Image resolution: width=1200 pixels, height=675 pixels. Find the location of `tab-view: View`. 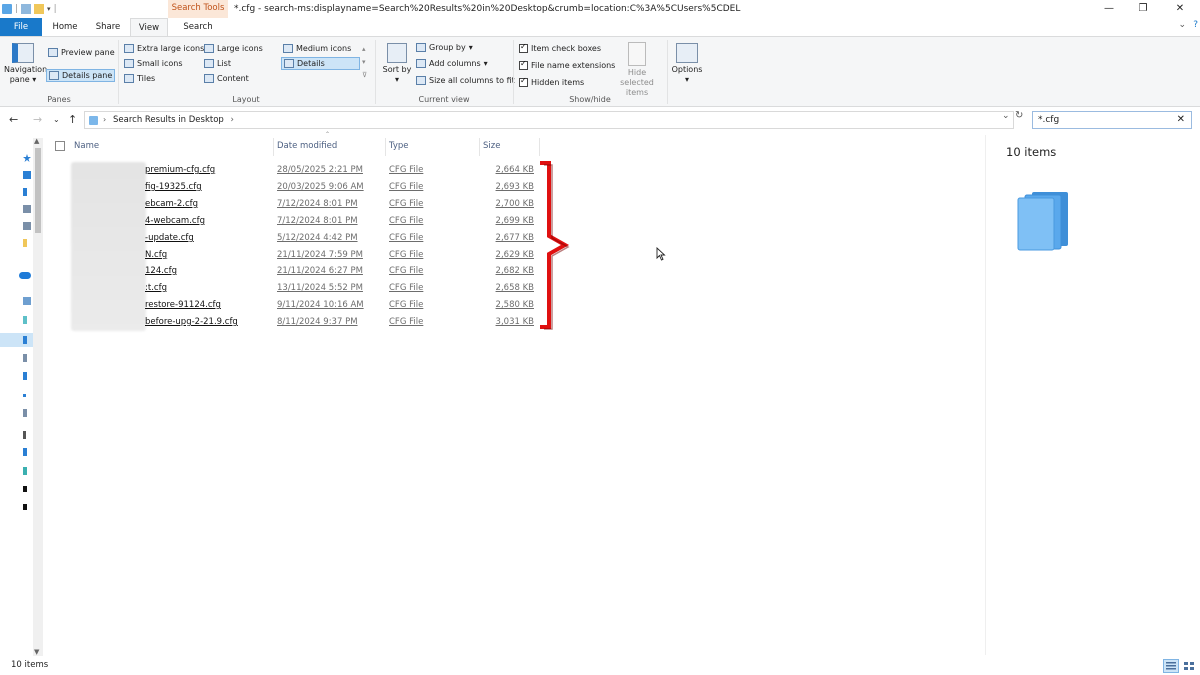

tab-view: View is located at coordinates (149, 27).